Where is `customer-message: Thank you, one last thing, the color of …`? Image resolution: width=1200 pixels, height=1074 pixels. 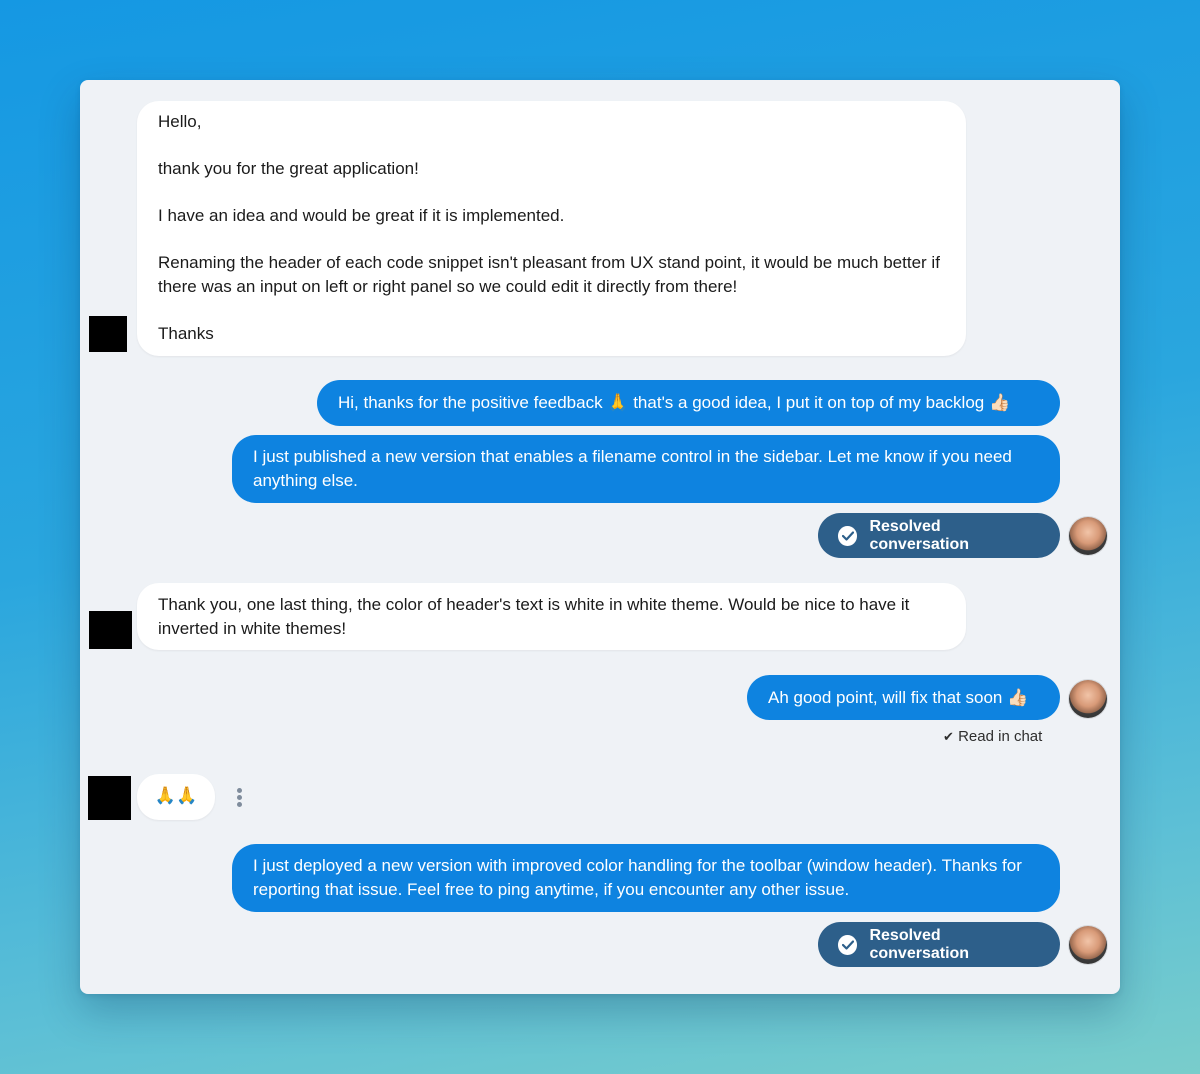
customer-message: Thank you, one last thing, the color of … is located at coordinates (551, 616).